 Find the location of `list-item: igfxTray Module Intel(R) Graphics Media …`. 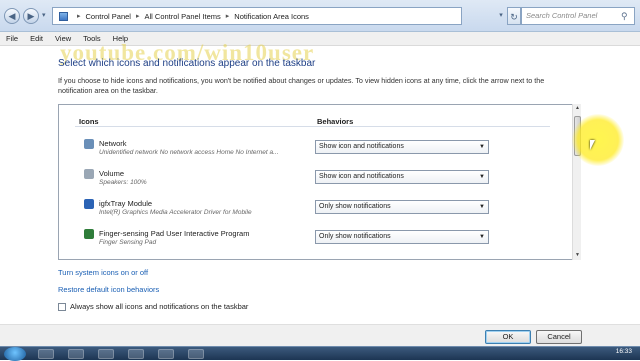

list-item: igfxTray Module Intel(R) Graphics Media … is located at coordinates (309, 212).